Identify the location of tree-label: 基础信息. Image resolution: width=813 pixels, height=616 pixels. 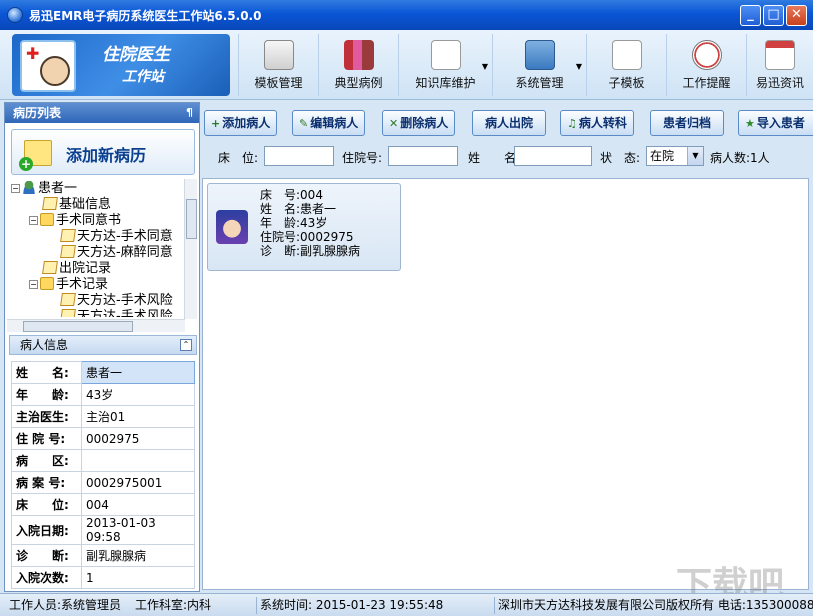
(85, 204).